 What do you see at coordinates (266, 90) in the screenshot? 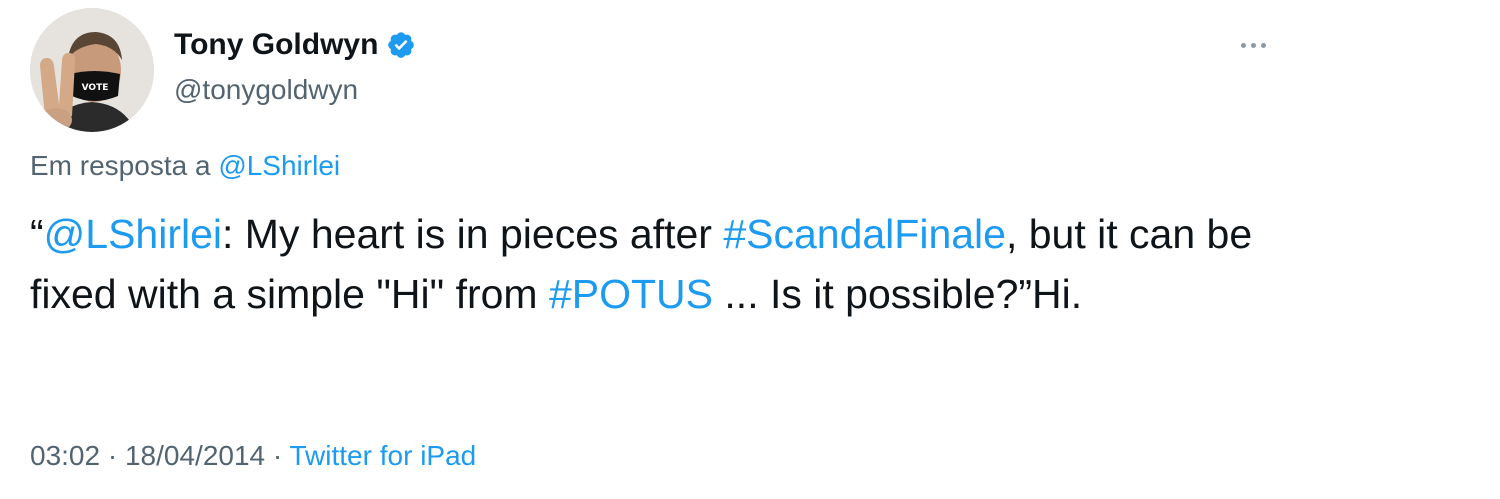
I see `author-handle: @tonygoldwyn` at bounding box center [266, 90].